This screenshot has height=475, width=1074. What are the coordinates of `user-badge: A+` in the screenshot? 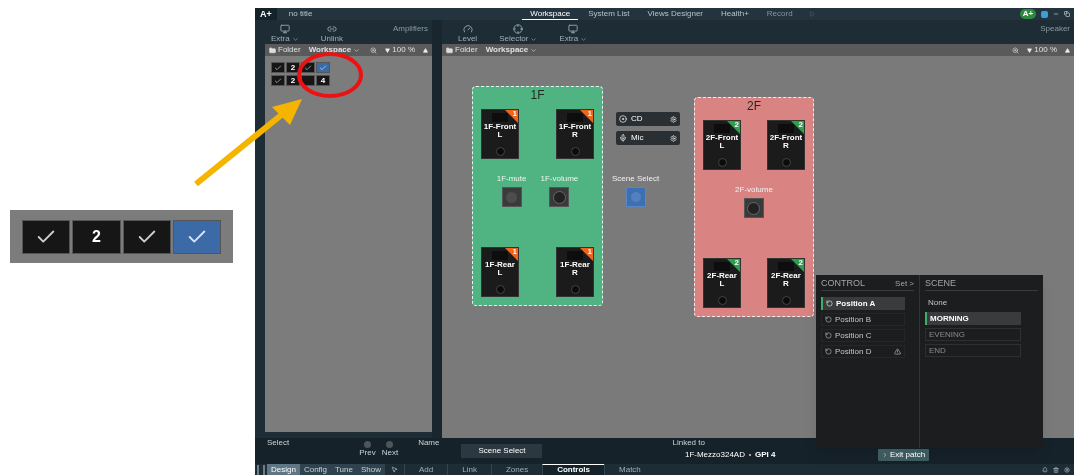 It's located at (1028, 14).